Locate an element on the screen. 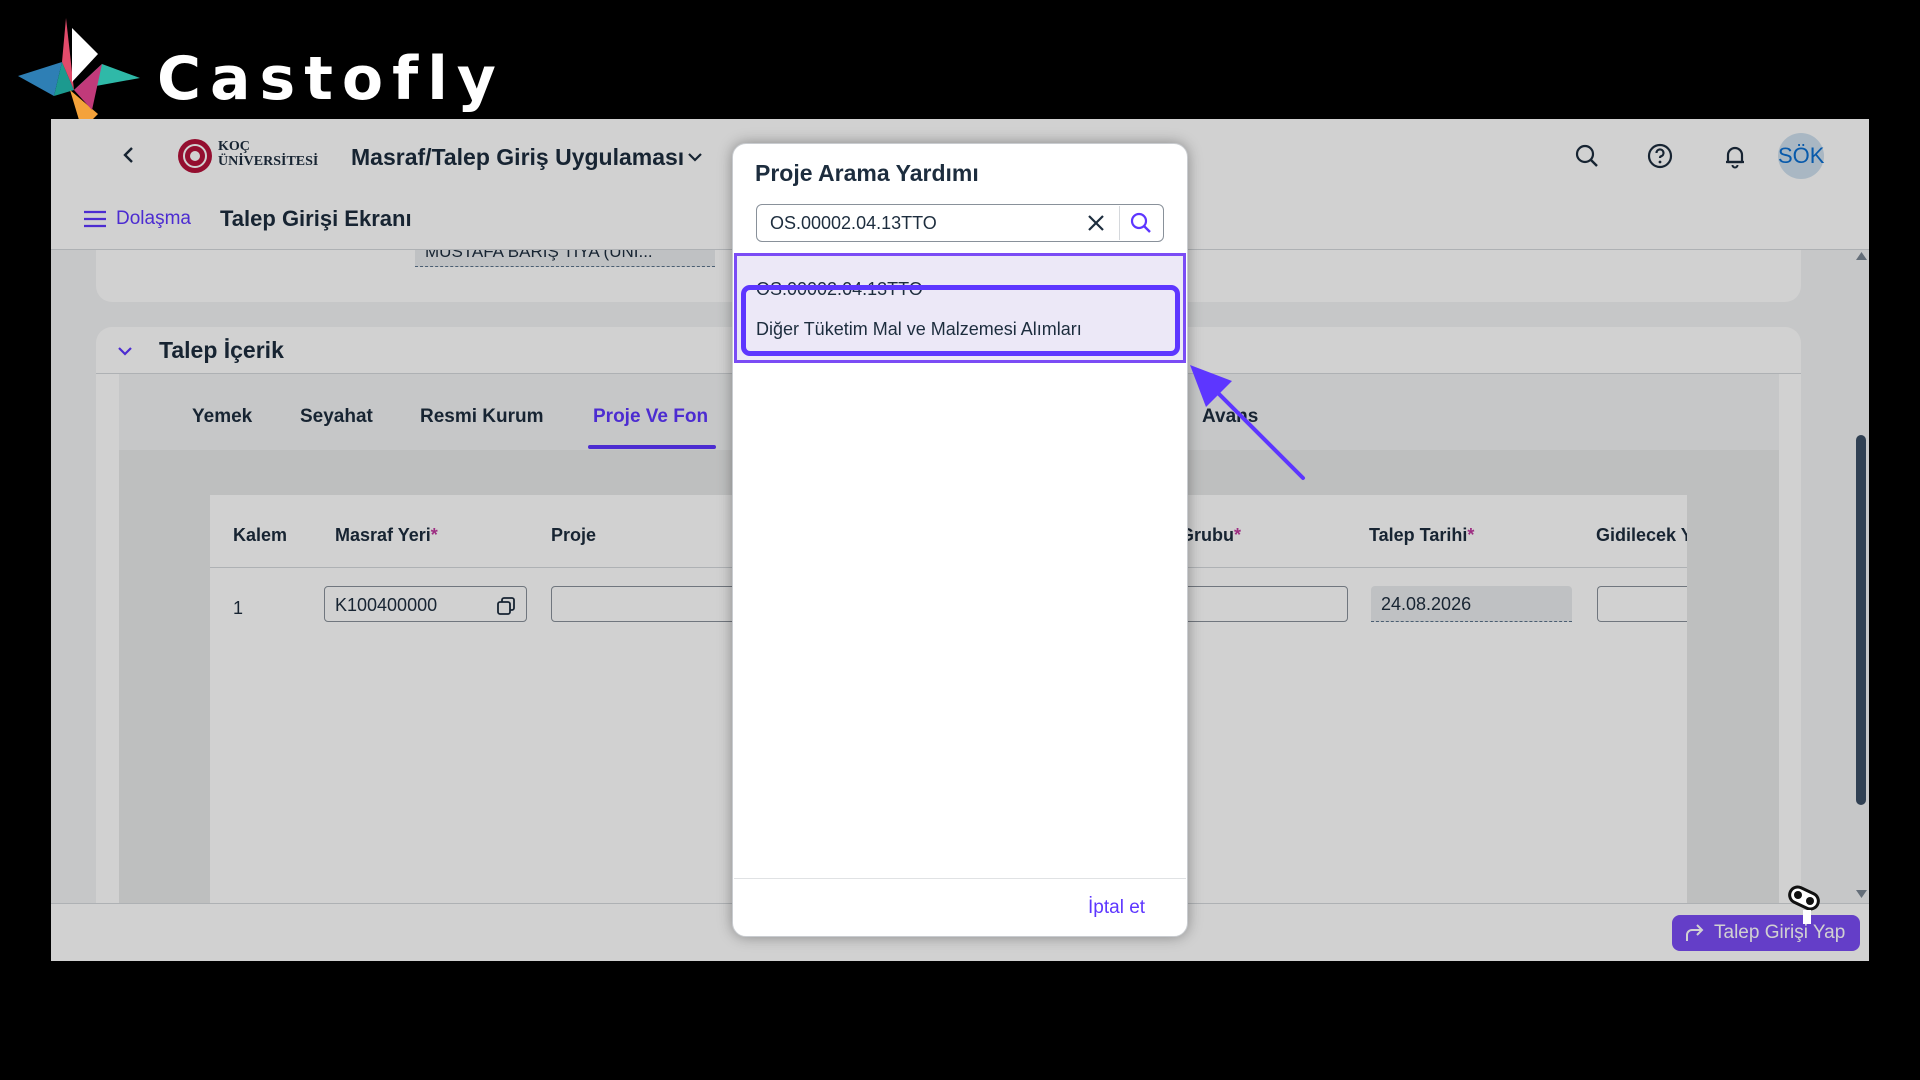 The width and height of the screenshot is (1920, 1080). cancel-button: İptal et is located at coordinates (1116, 908).